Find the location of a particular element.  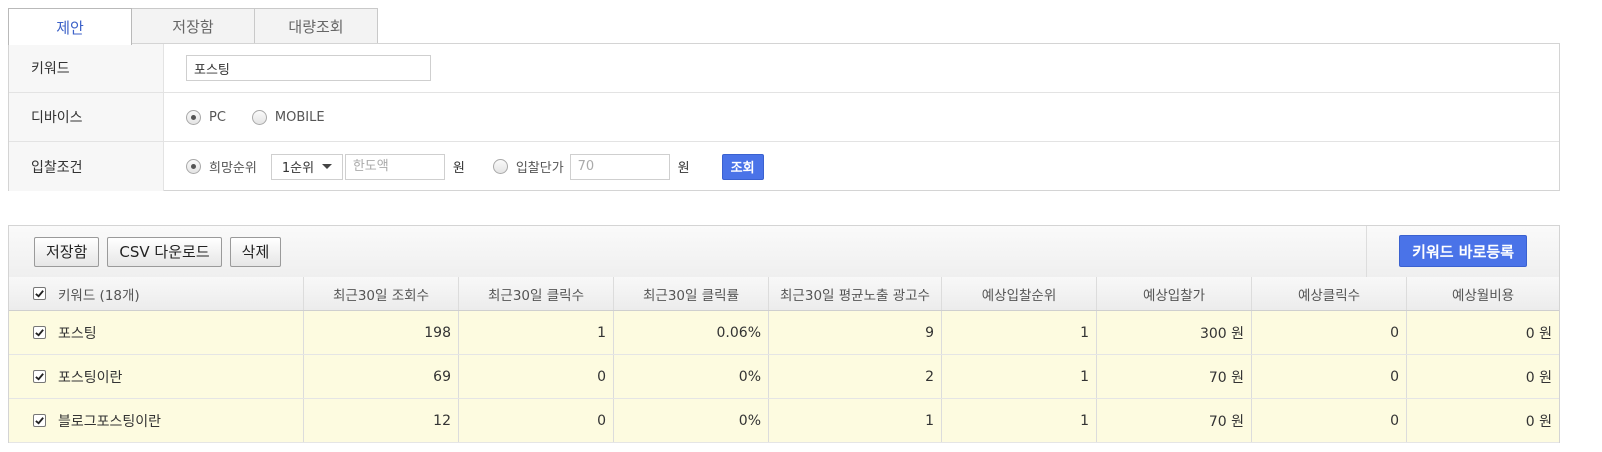

desired-rank-radio is located at coordinates (193, 166).